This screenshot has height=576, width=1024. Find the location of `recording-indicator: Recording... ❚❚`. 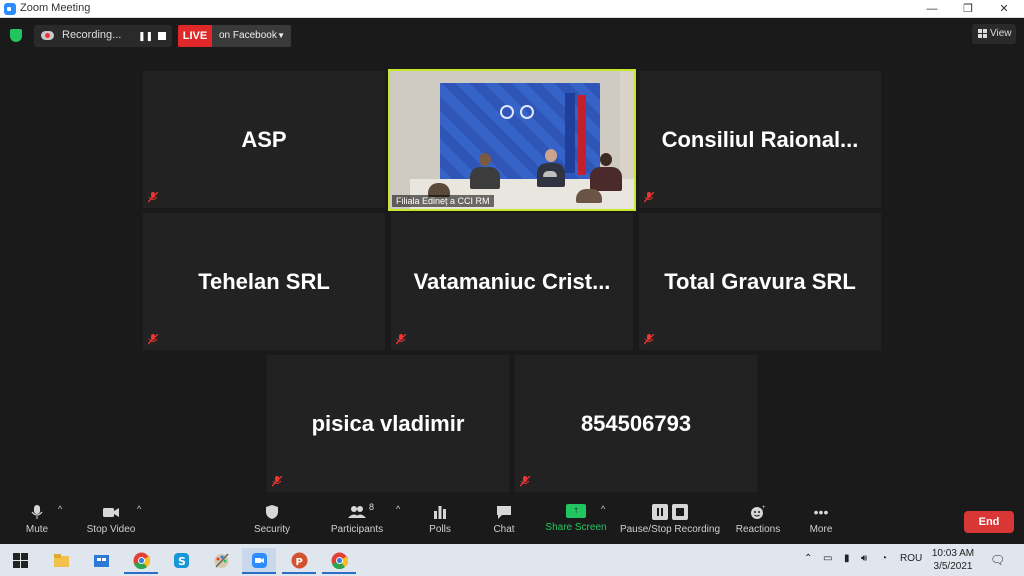

recording-indicator: Recording... ❚❚ is located at coordinates (103, 36).